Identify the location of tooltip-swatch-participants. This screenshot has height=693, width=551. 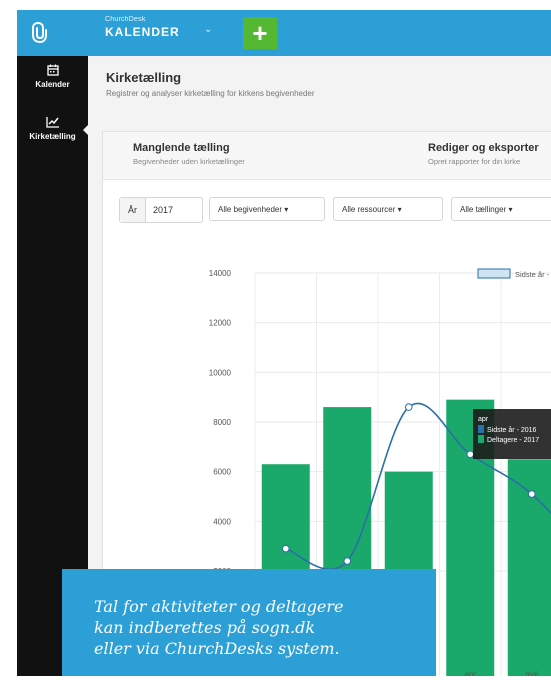
(481, 439).